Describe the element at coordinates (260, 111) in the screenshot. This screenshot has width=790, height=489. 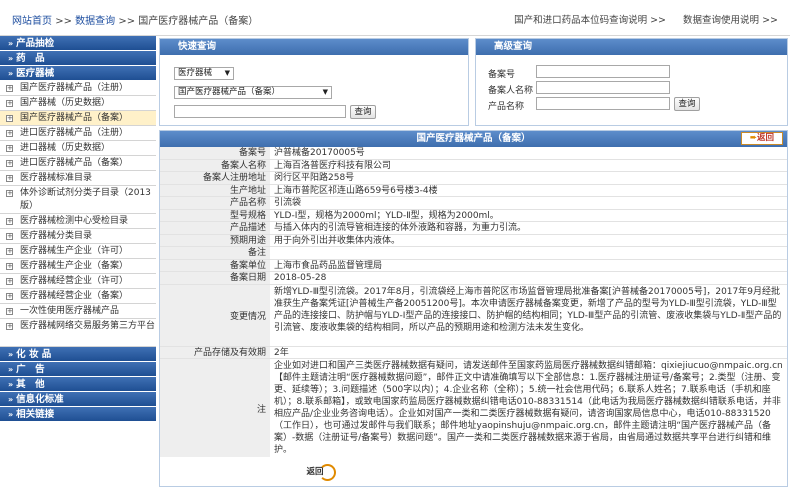
I see `quick-search-input` at that location.